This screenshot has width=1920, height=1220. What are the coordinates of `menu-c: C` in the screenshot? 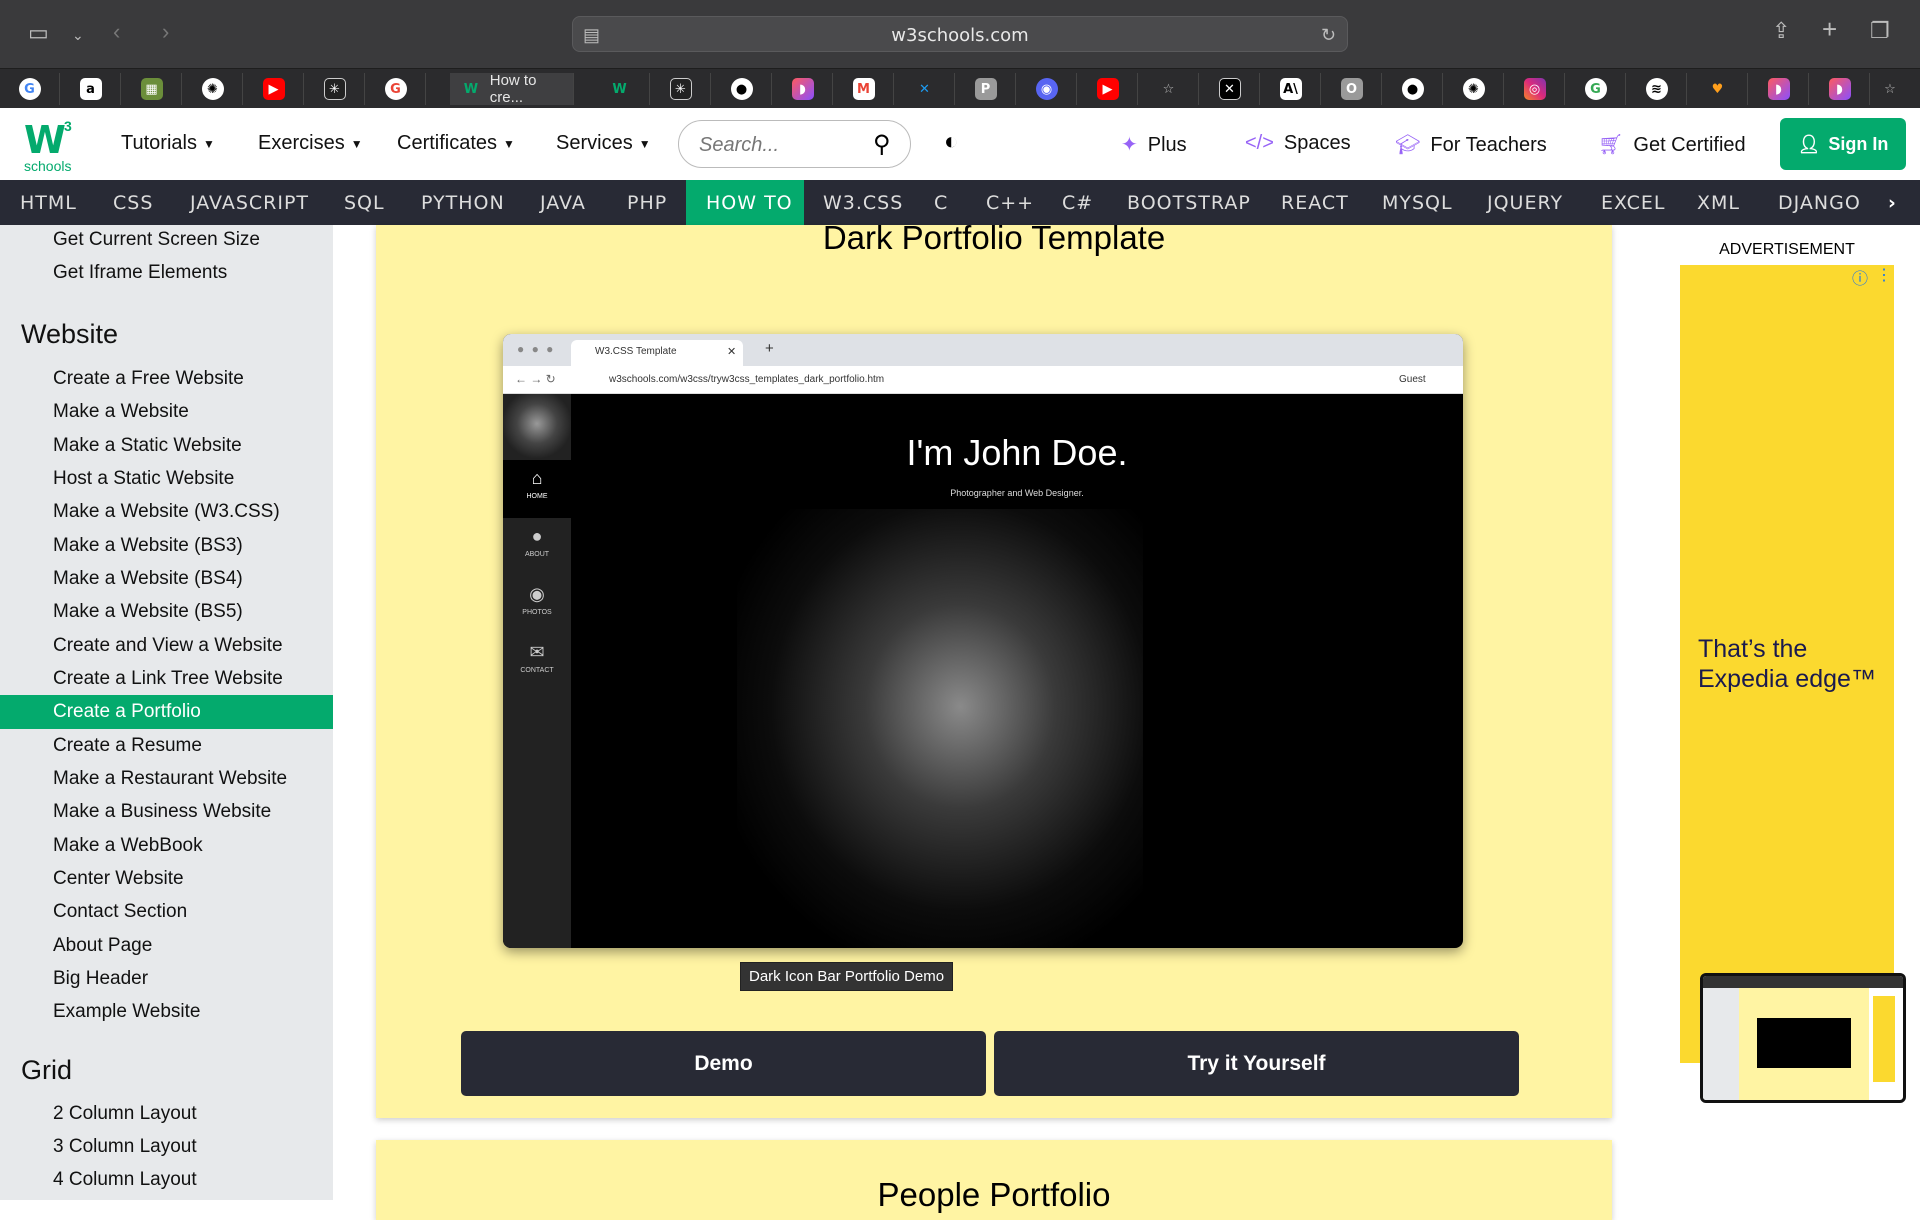 It's located at (941, 203).